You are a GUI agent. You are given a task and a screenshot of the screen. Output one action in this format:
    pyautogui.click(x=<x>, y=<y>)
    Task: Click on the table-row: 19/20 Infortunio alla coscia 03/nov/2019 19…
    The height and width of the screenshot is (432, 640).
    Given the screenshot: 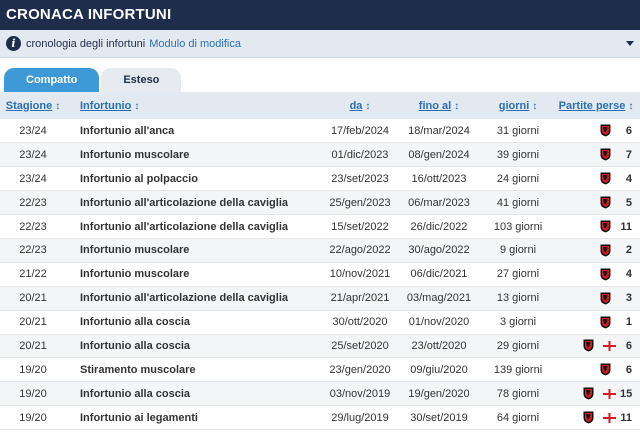 What is the action you would take?
    pyautogui.click(x=320, y=393)
    